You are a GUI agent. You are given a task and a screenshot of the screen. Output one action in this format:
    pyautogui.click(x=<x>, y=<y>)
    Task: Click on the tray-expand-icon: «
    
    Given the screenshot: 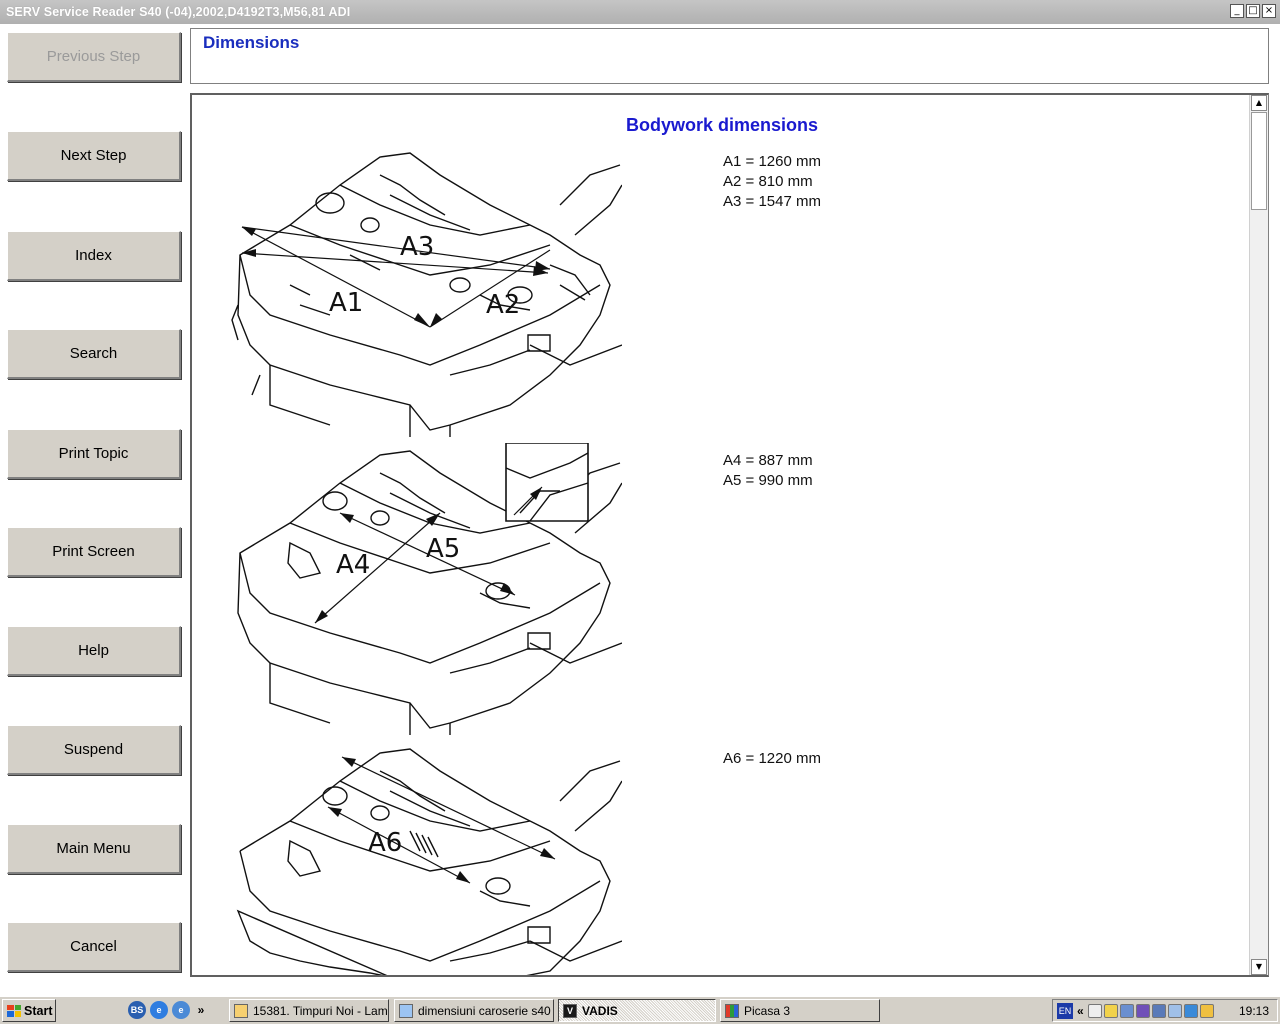 What is the action you would take?
    pyautogui.click(x=1080, y=1011)
    